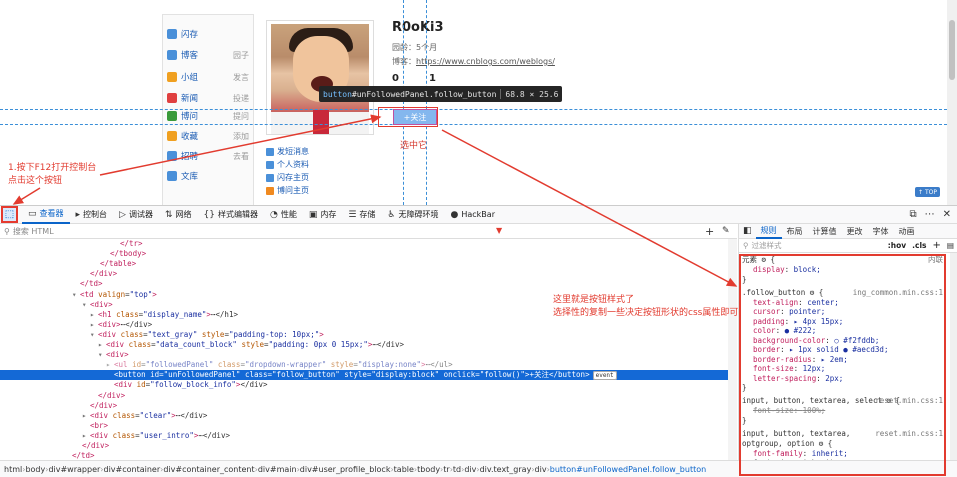 The image size is (957, 477). What do you see at coordinates (115, 436) in the screenshot?
I see `markup-node: ▸ <div class="user_intro">⋯</div>` at bounding box center [115, 436].